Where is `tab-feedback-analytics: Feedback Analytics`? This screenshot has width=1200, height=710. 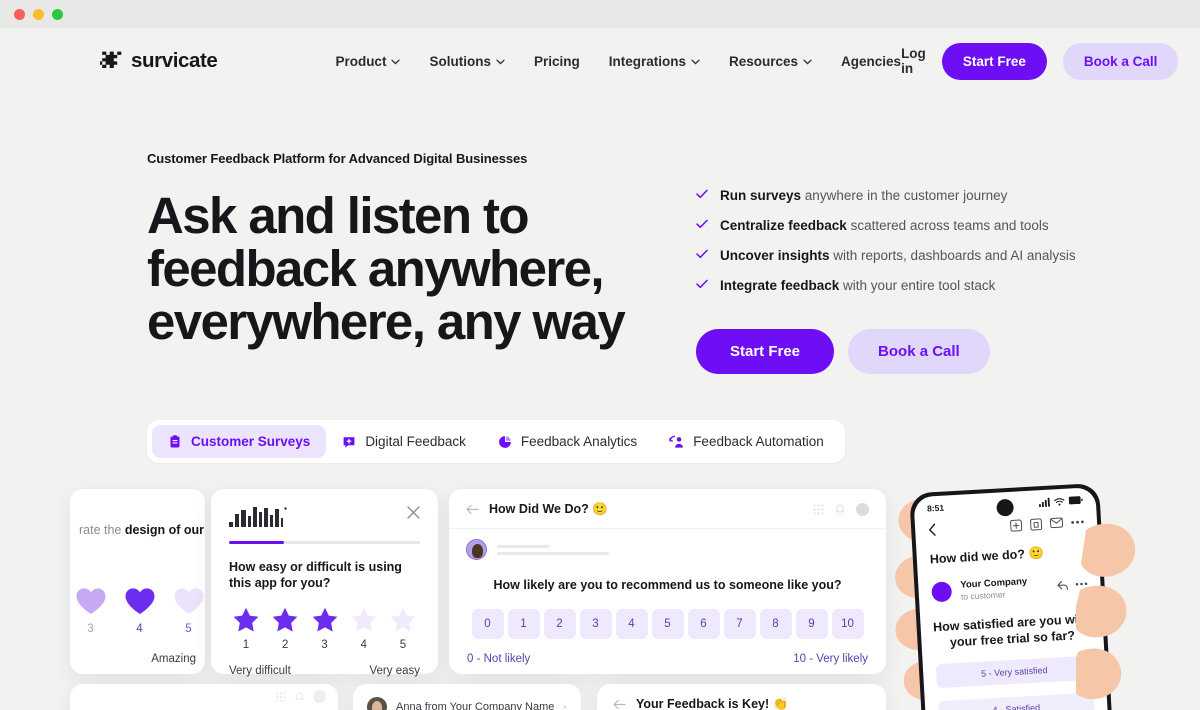 tab-feedback-analytics: Feedback Analytics is located at coordinates (567, 441).